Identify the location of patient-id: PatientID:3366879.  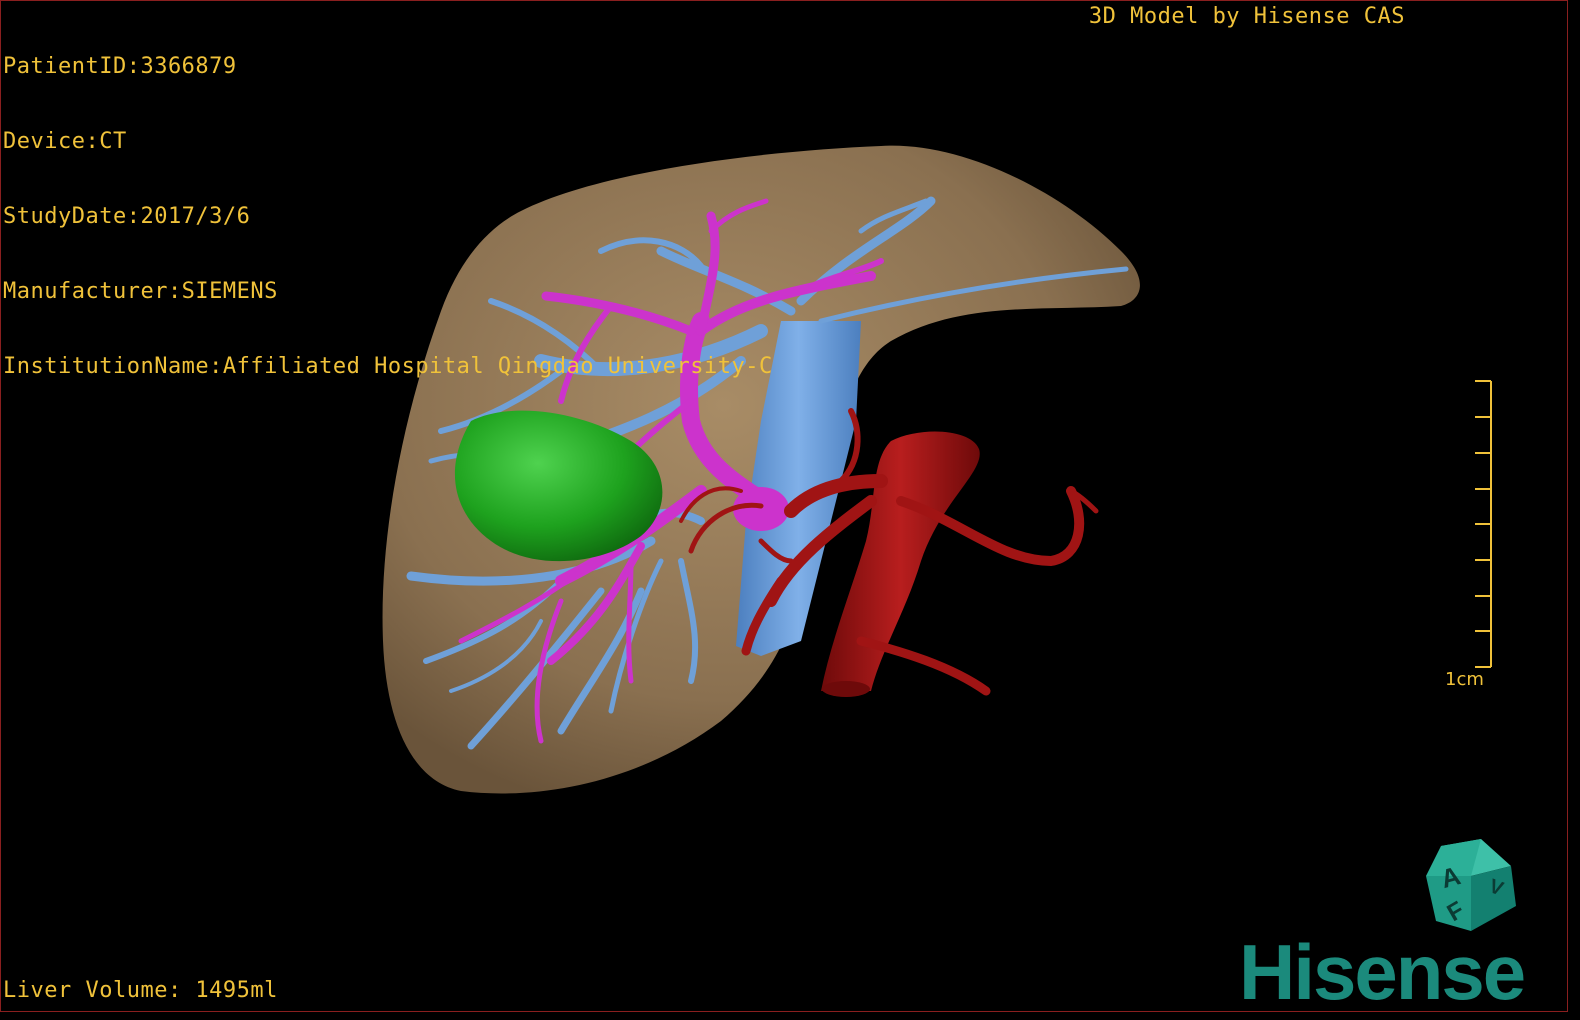
(120, 66).